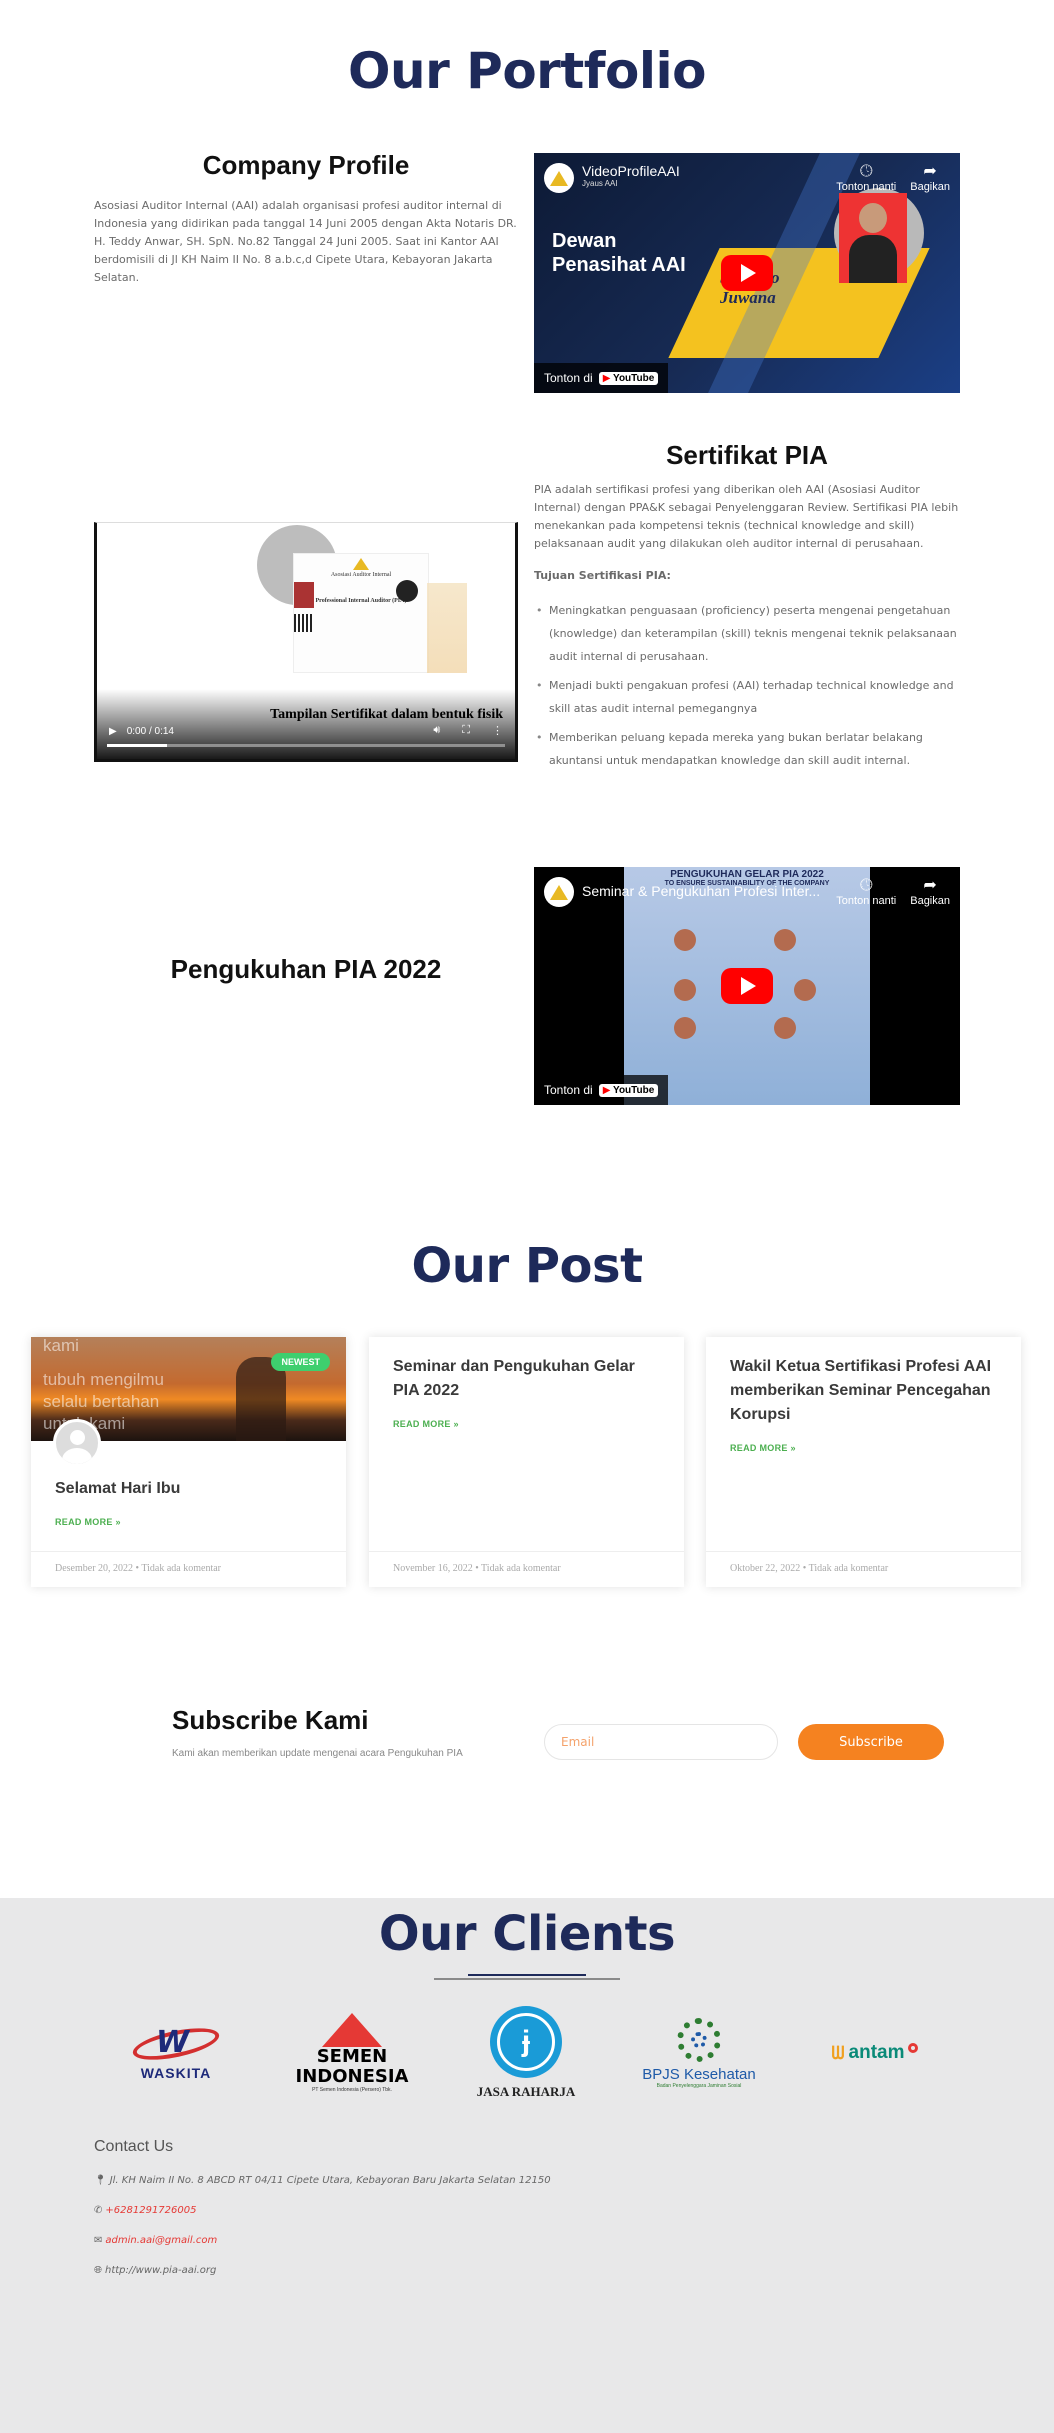 Image resolution: width=1054 pixels, height=2433 pixels. Describe the element at coordinates (101, 1401) in the screenshot. I see `thumb-text-line: selalu bertahan` at that location.